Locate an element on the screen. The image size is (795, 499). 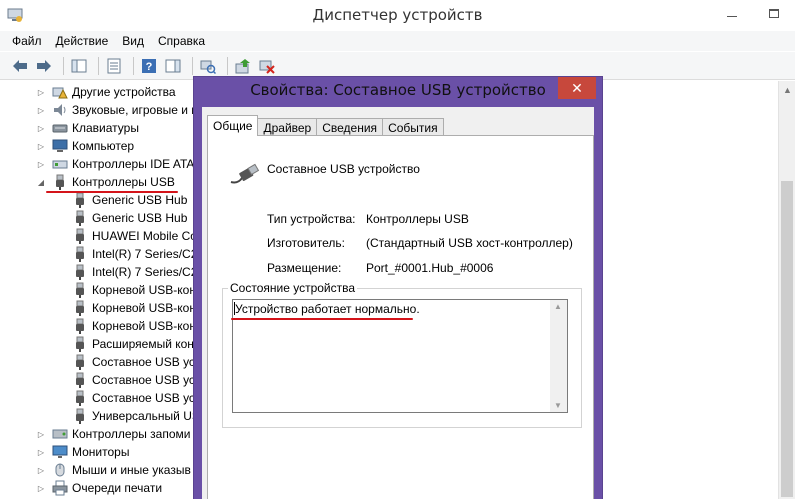
scroll-down-icon: ▼ is located at coordinates (558, 405).